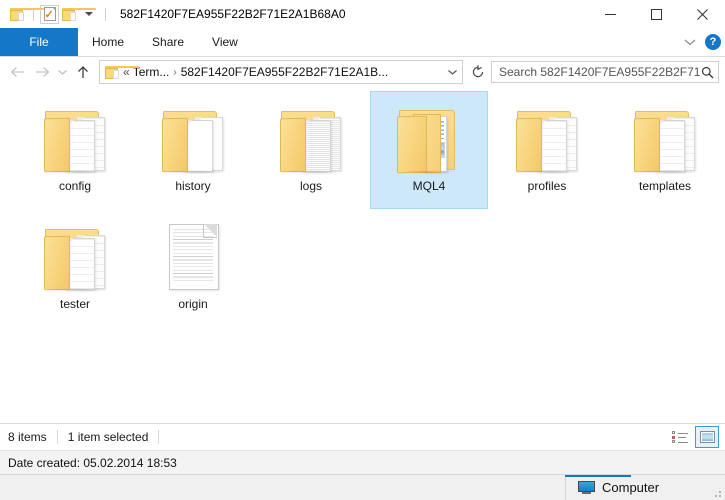 The image size is (725, 500). Describe the element at coordinates (547, 186) in the screenshot. I see `list-item-label: profiles` at that location.